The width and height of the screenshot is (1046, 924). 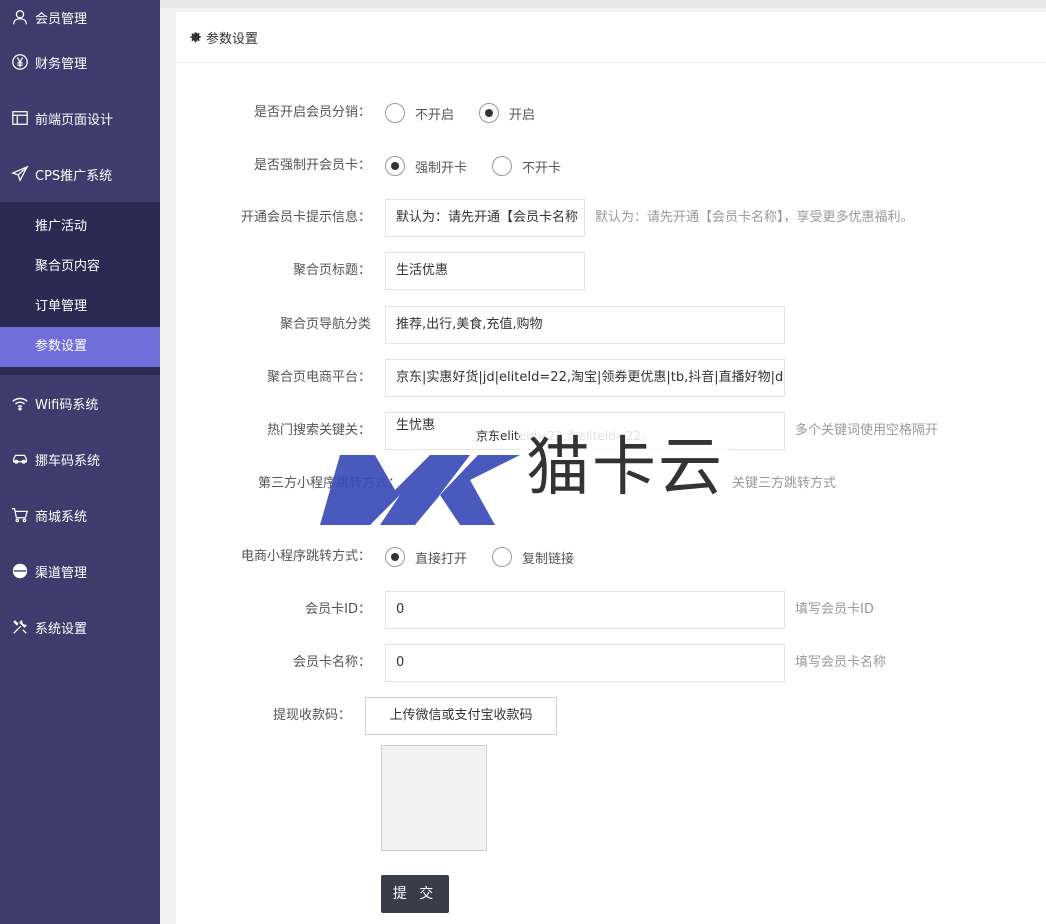 I want to click on label-card-name: 会员卡名称：, so click(x=331, y=662).